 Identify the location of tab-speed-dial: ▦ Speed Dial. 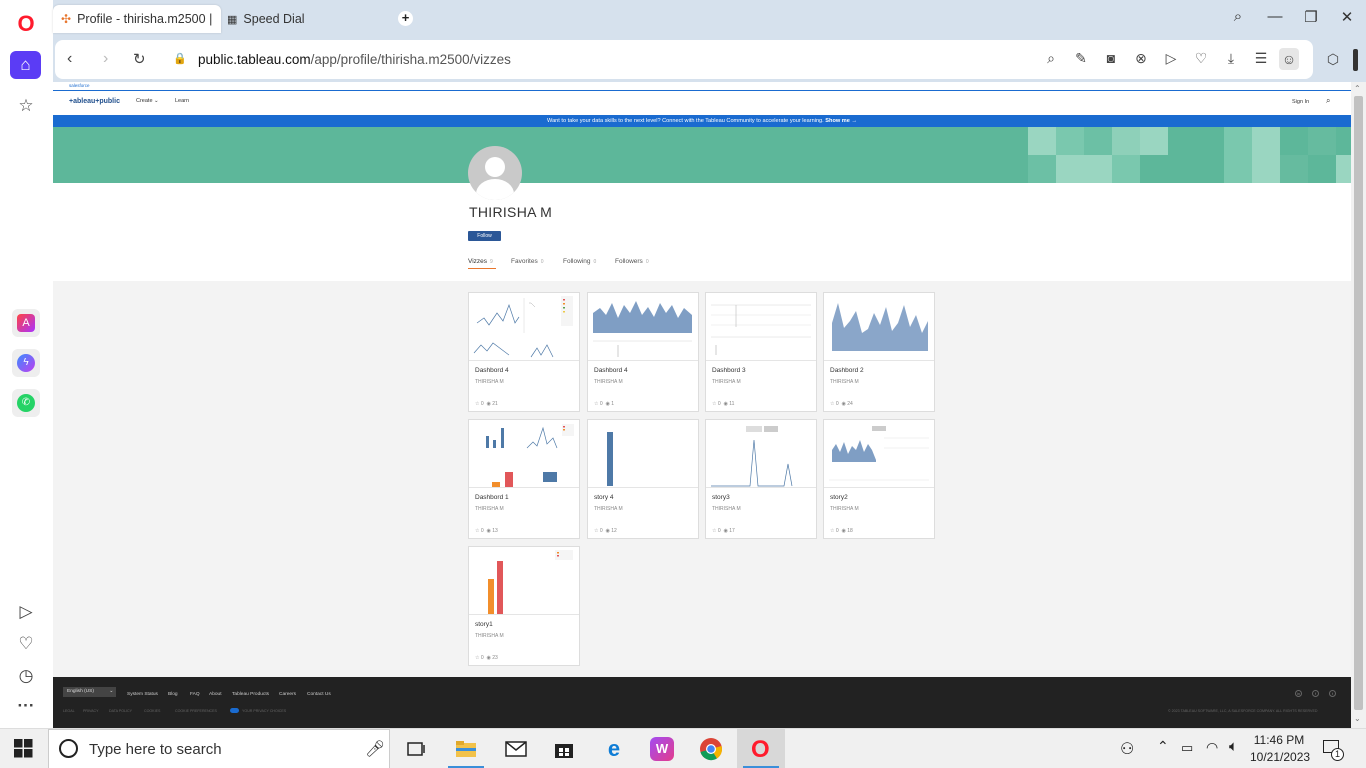
(287, 19).